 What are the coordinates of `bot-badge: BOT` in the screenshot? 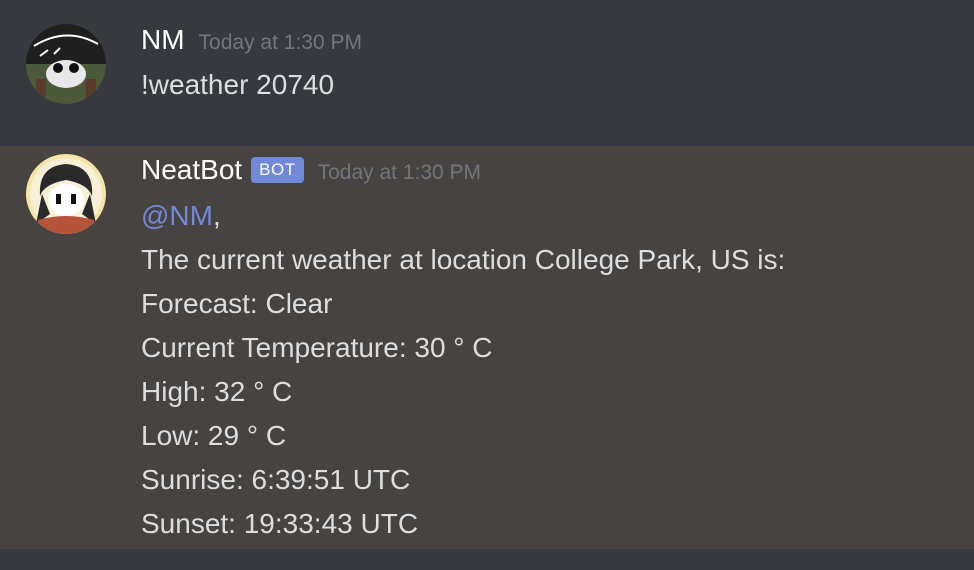 It's located at (277, 170).